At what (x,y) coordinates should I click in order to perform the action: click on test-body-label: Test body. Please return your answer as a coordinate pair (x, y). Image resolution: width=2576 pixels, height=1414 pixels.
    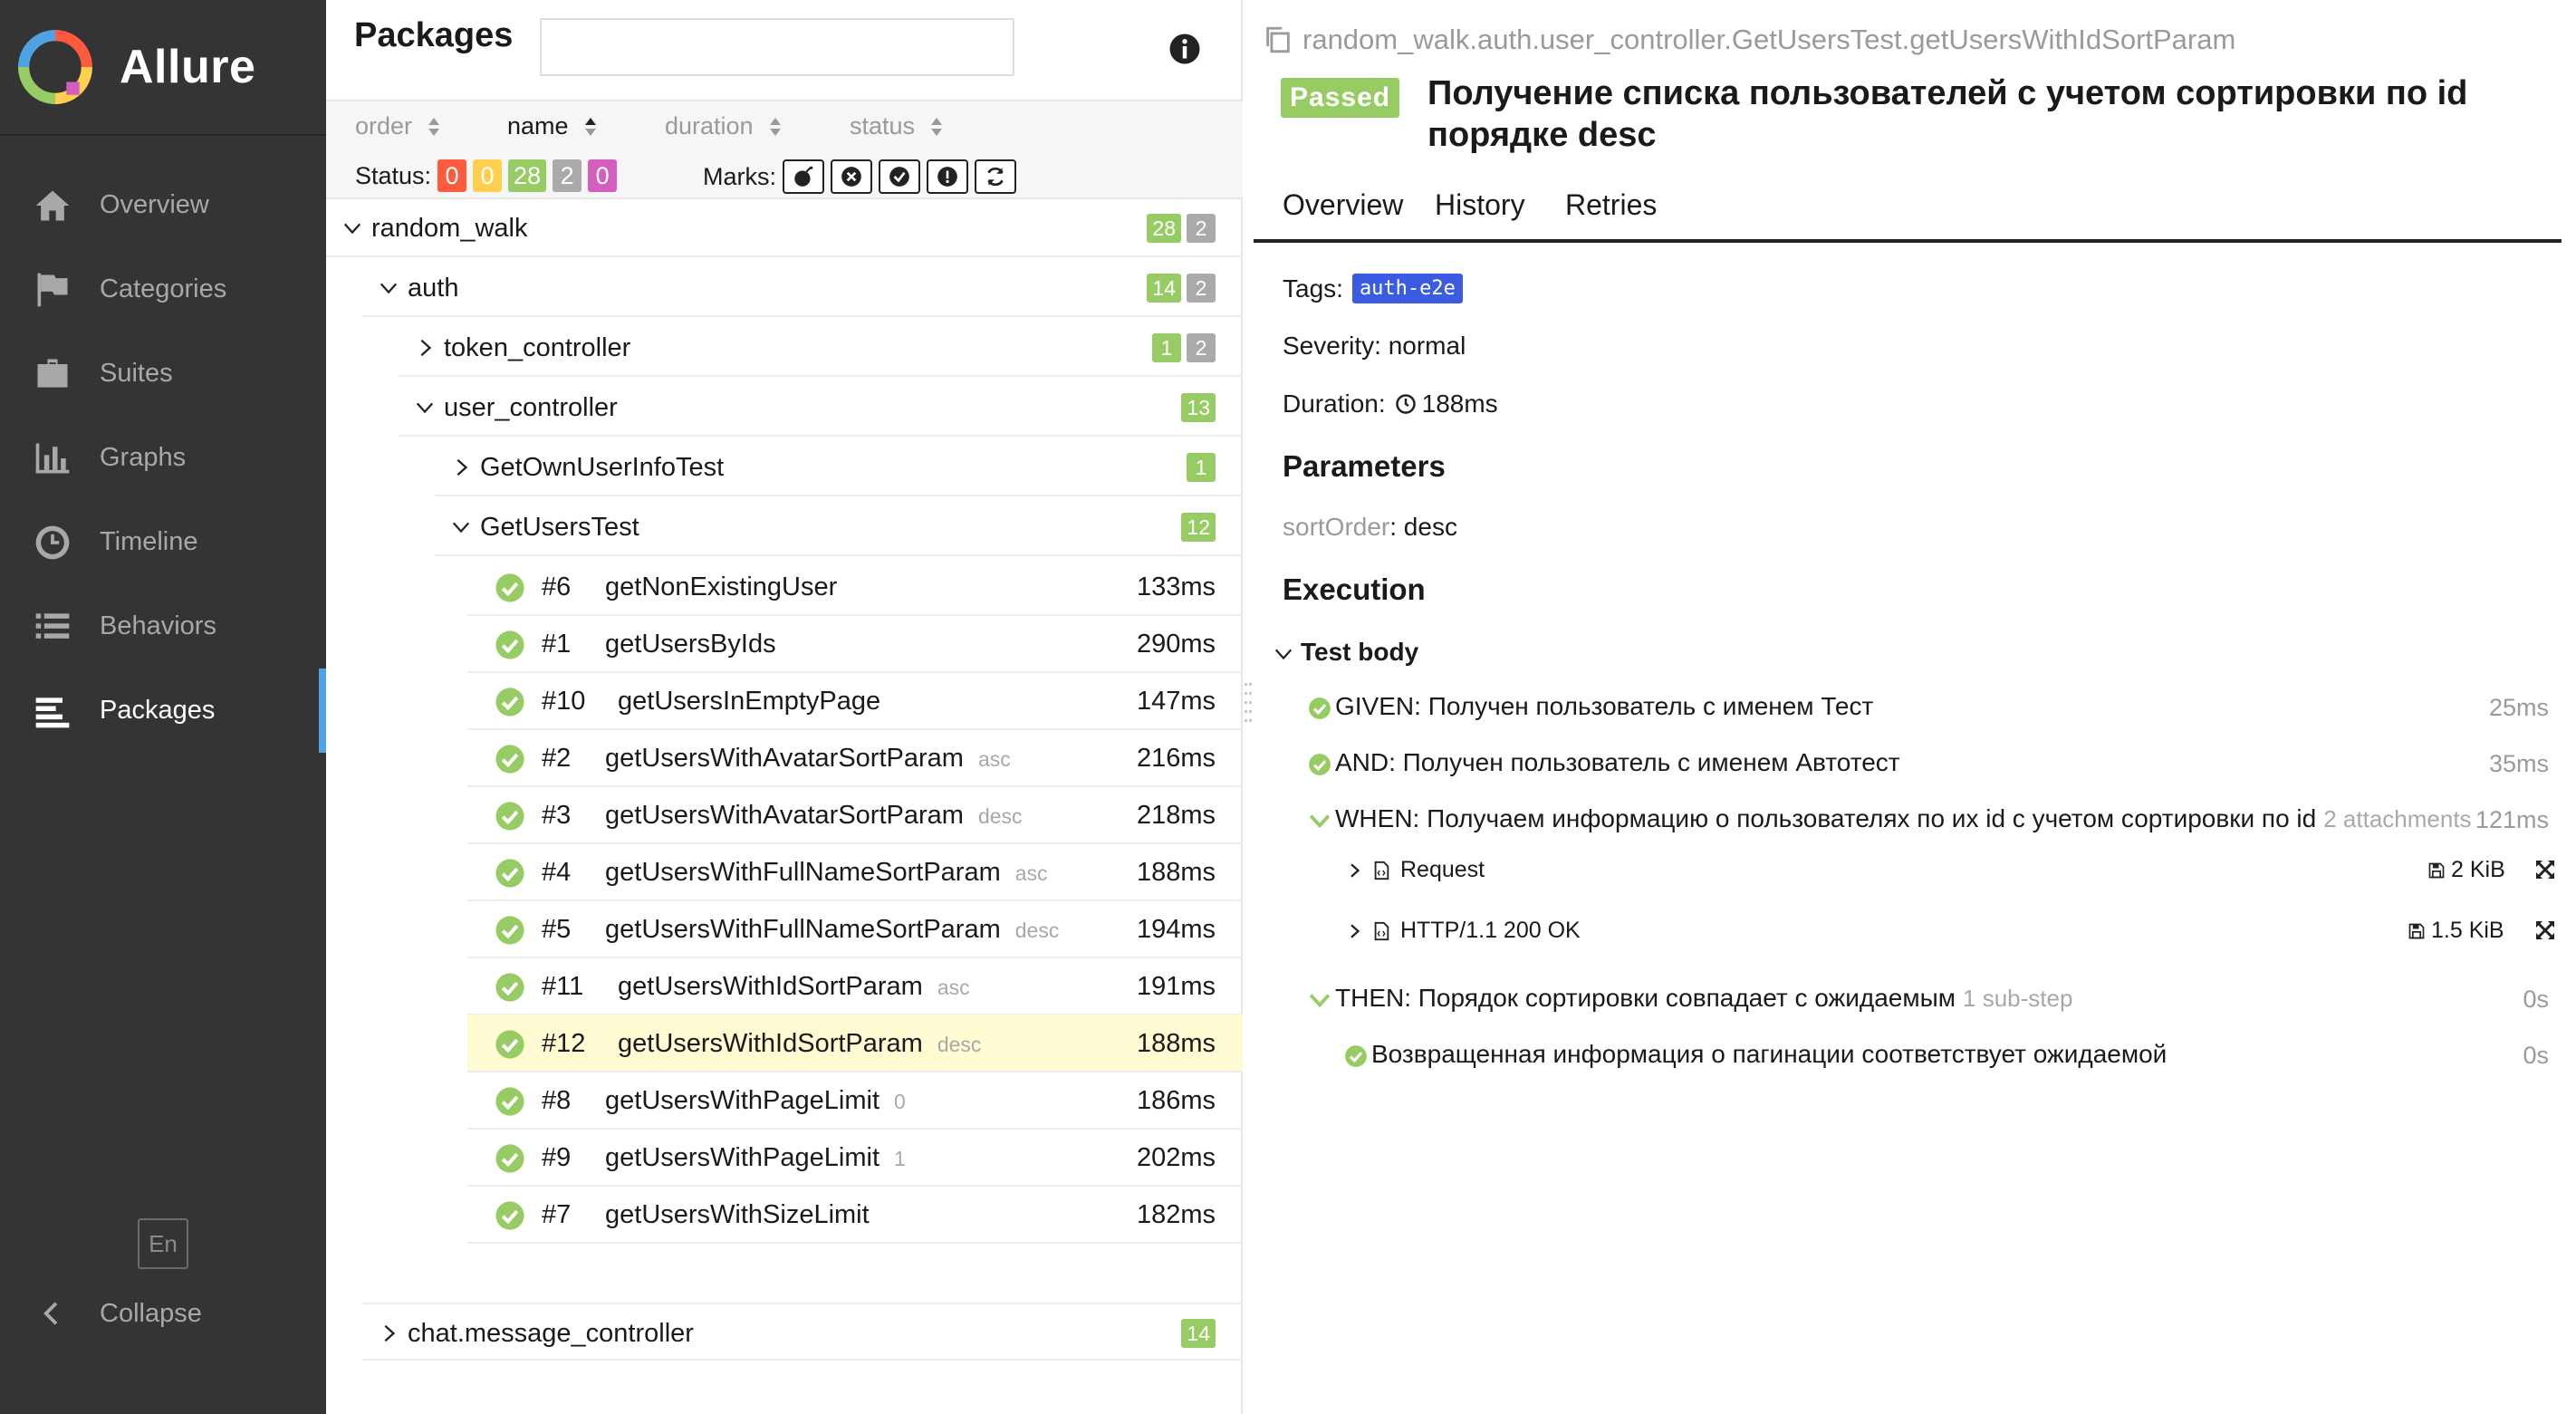
    Looking at the image, I should click on (1360, 652).